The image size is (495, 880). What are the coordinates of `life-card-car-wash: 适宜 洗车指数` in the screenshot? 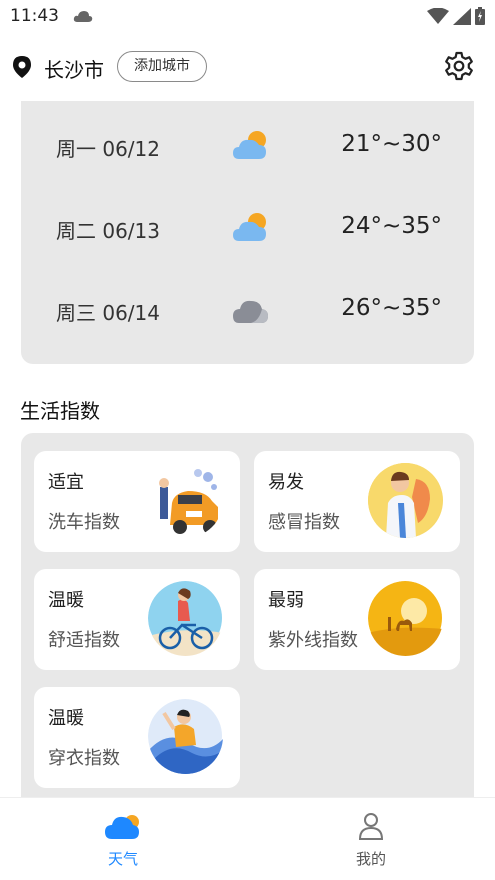 It's located at (137, 501).